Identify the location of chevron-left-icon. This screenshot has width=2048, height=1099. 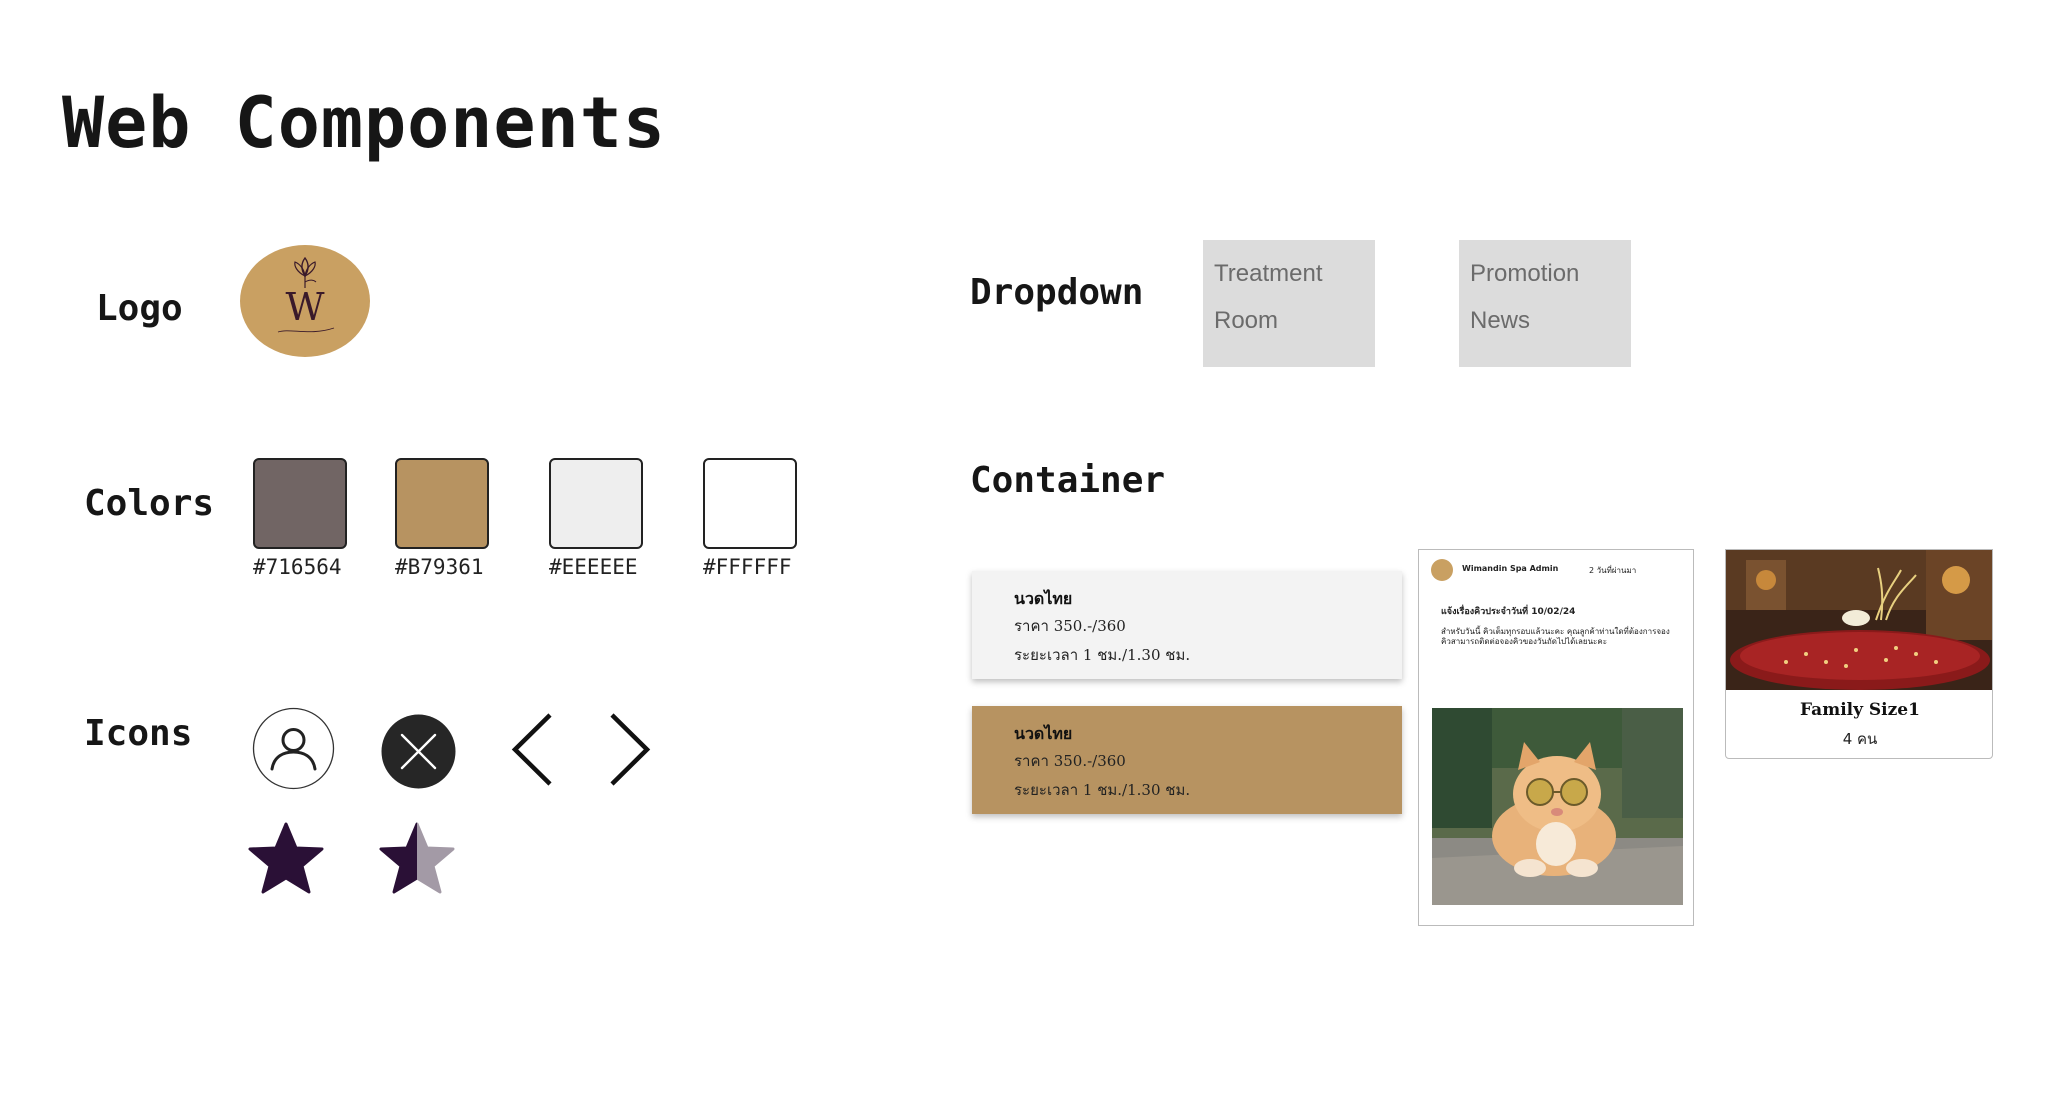
(533, 749).